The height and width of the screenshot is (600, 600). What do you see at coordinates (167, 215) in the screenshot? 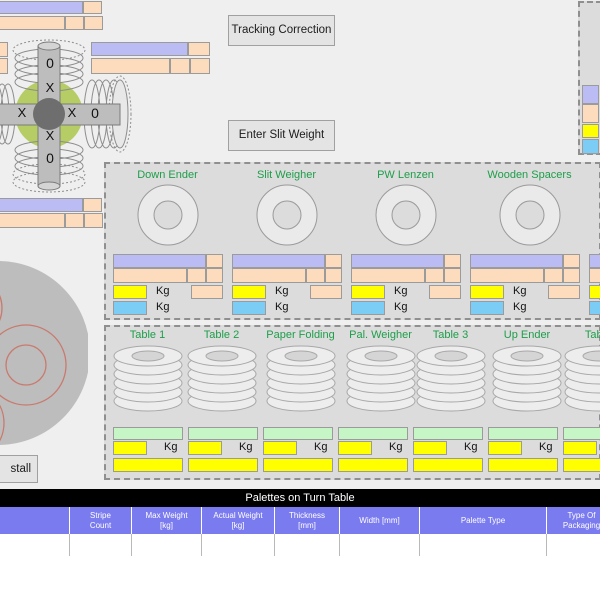
I see `roll-ring-icon` at bounding box center [167, 215].